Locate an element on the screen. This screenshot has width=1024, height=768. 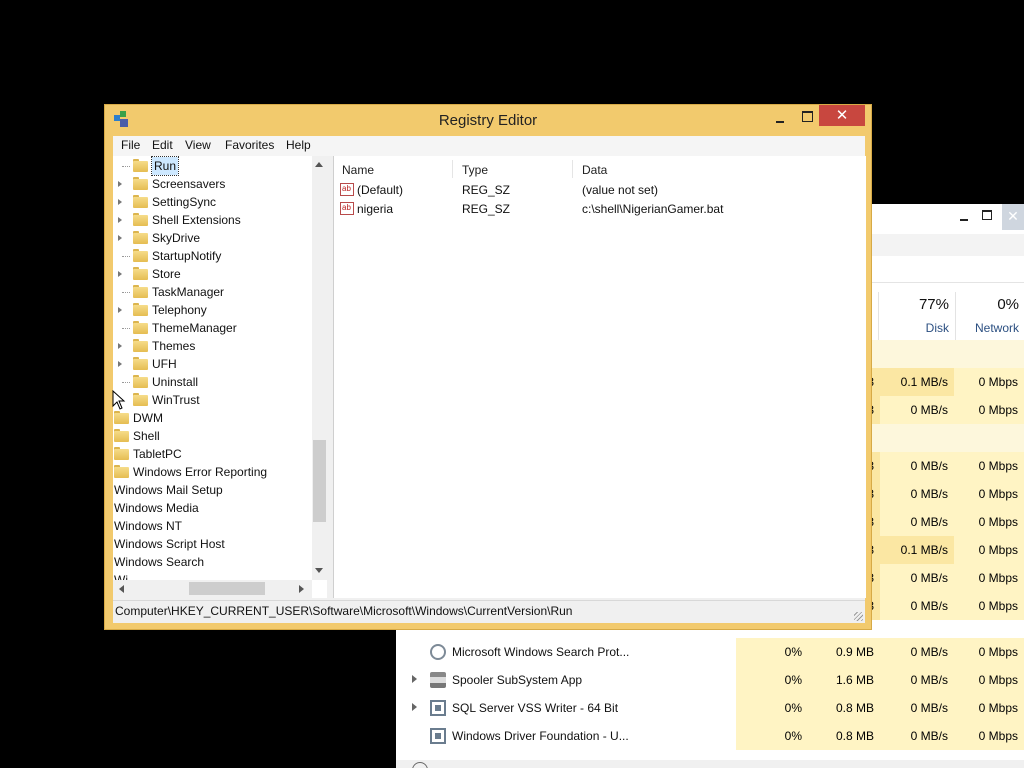
tree-vertical-scrollbar is located at coordinates (319, 368).